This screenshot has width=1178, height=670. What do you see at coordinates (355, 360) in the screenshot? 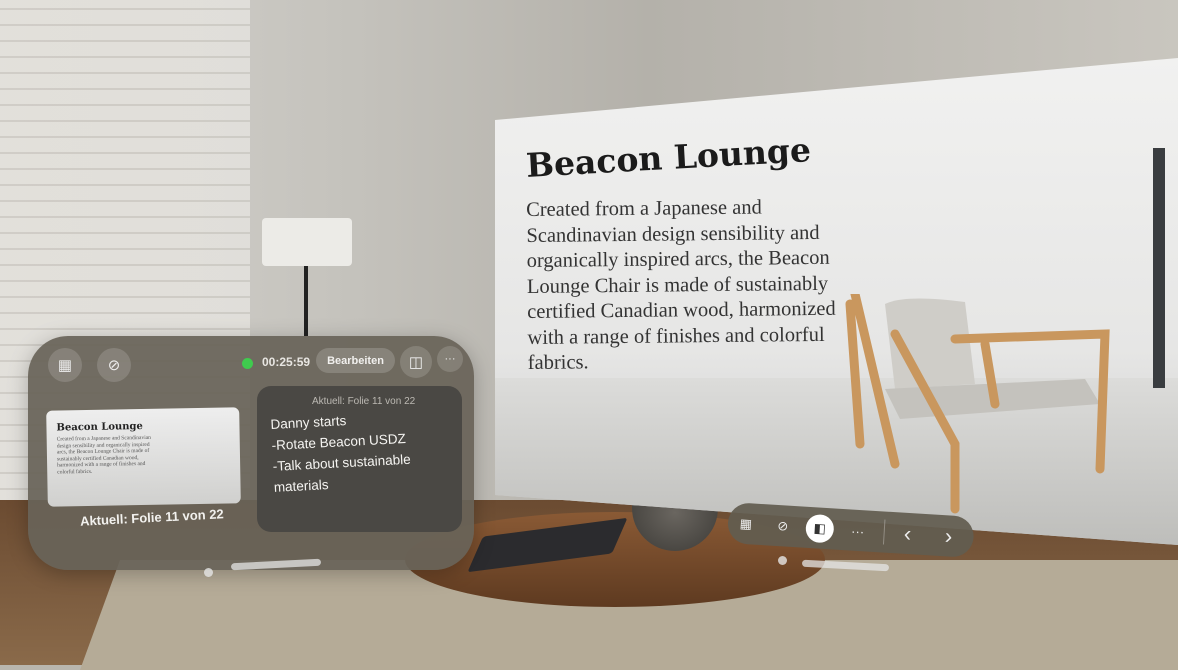
I see `edit-button: Bearbeiten` at bounding box center [355, 360].